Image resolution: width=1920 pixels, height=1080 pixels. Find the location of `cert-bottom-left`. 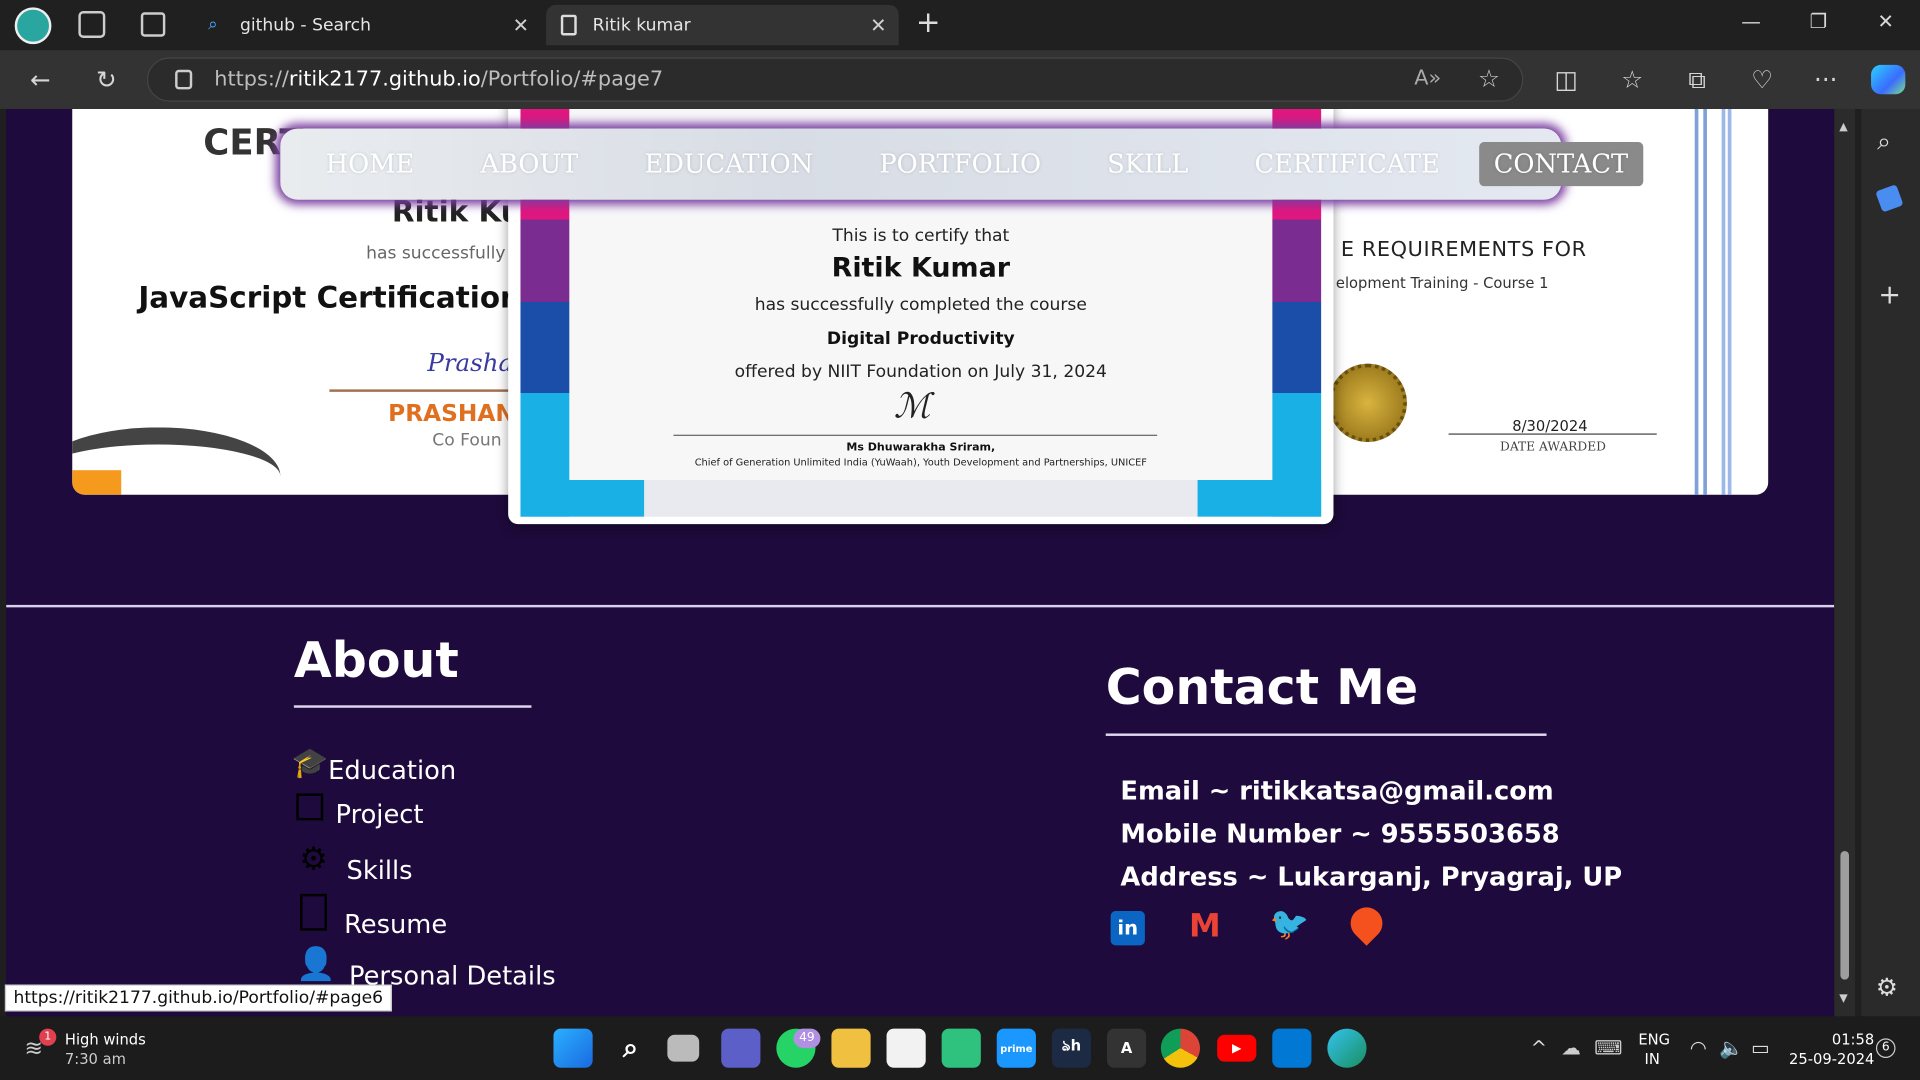

cert-bottom-left is located at coordinates (582, 498).